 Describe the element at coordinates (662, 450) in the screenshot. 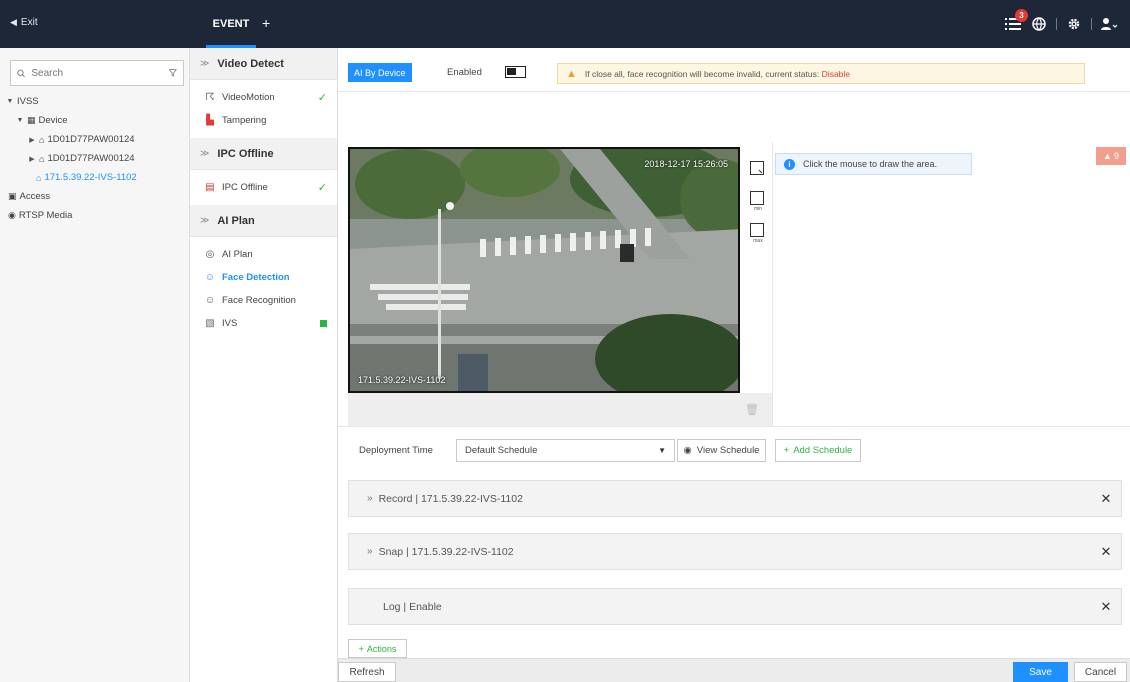

I see `chevron-down-icon: ▼` at that location.